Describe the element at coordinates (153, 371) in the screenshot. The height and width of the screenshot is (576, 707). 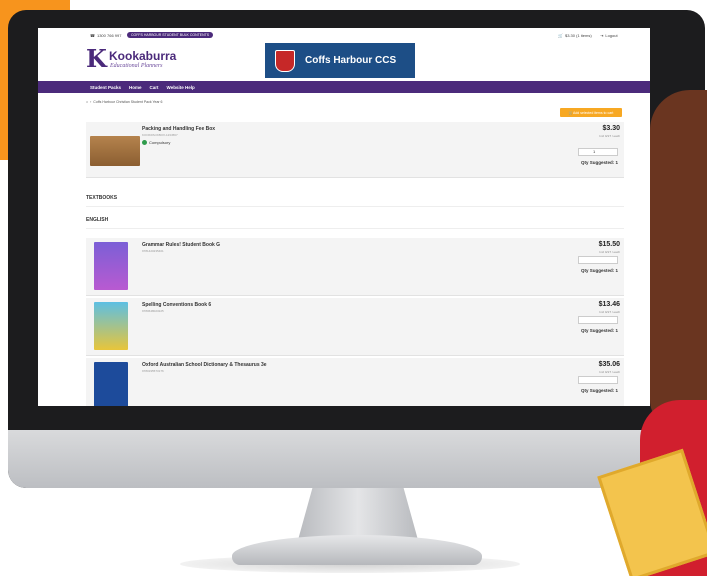
I see `product-code: 9780195573176` at that location.